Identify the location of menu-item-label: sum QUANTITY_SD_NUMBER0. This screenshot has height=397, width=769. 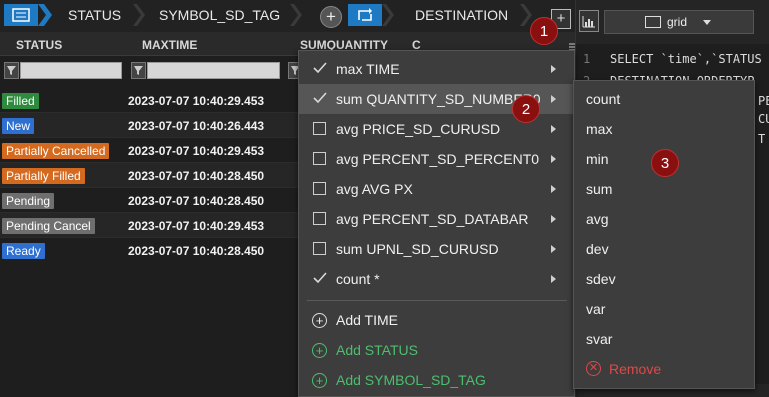
(438, 99).